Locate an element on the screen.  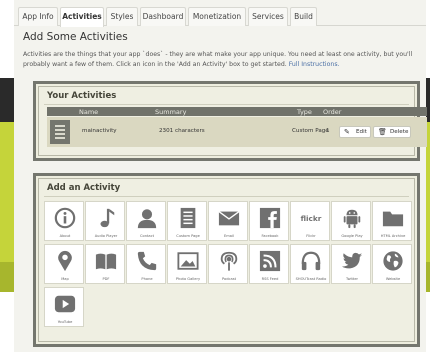
flickr-icon: flickr is located at coordinates (311, 218).